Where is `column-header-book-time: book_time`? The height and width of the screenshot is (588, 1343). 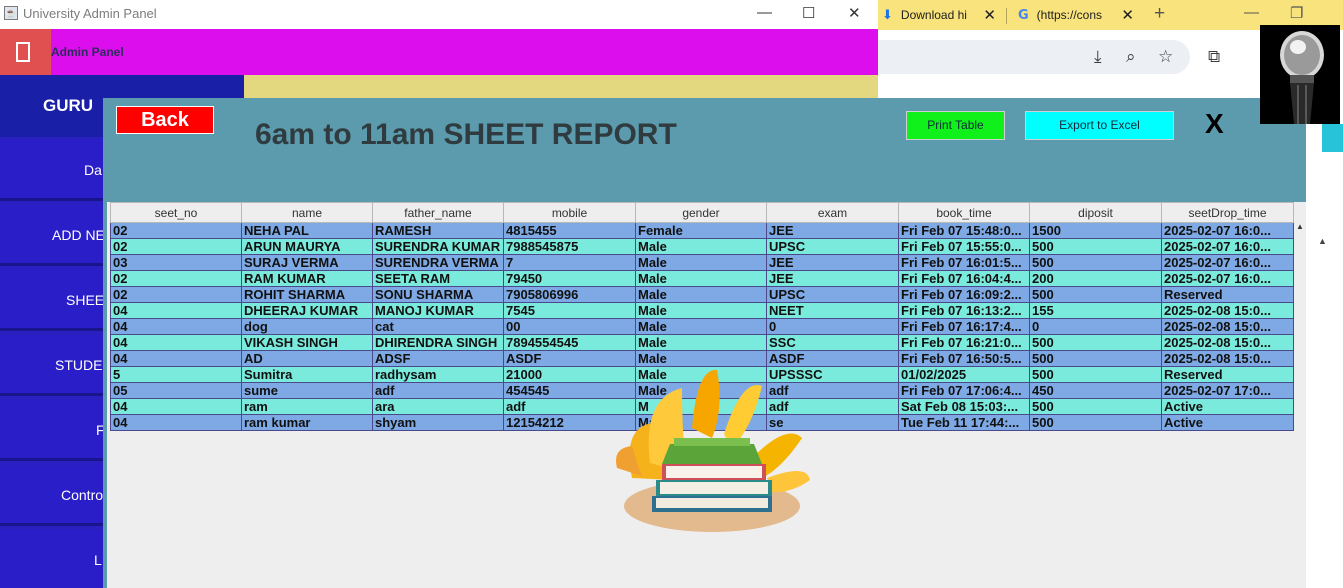
column-header-book-time: book_time is located at coordinates (964, 212).